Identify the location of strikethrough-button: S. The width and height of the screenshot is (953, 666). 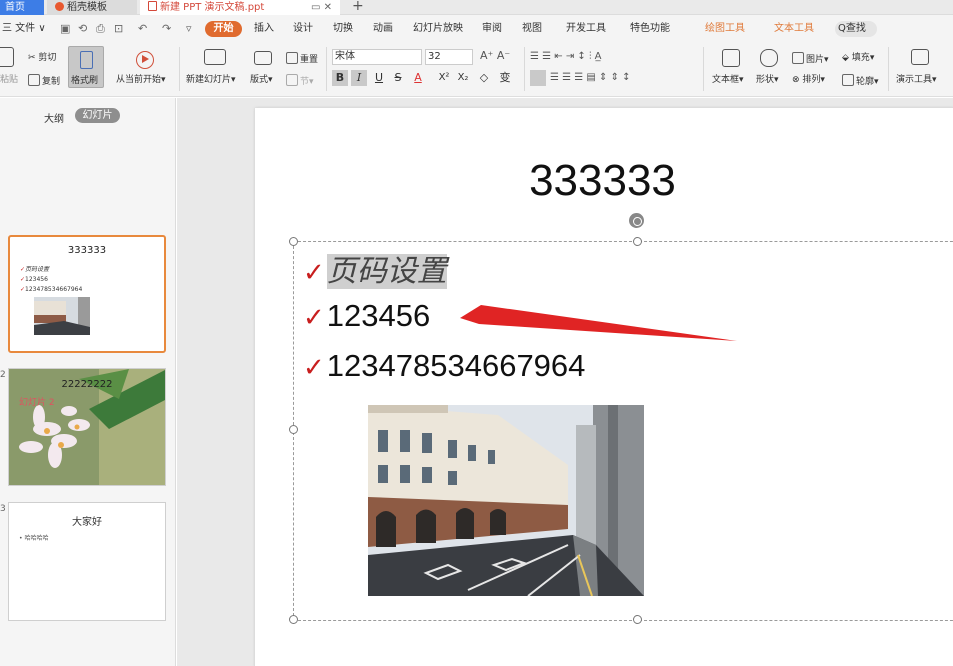
(398, 78).